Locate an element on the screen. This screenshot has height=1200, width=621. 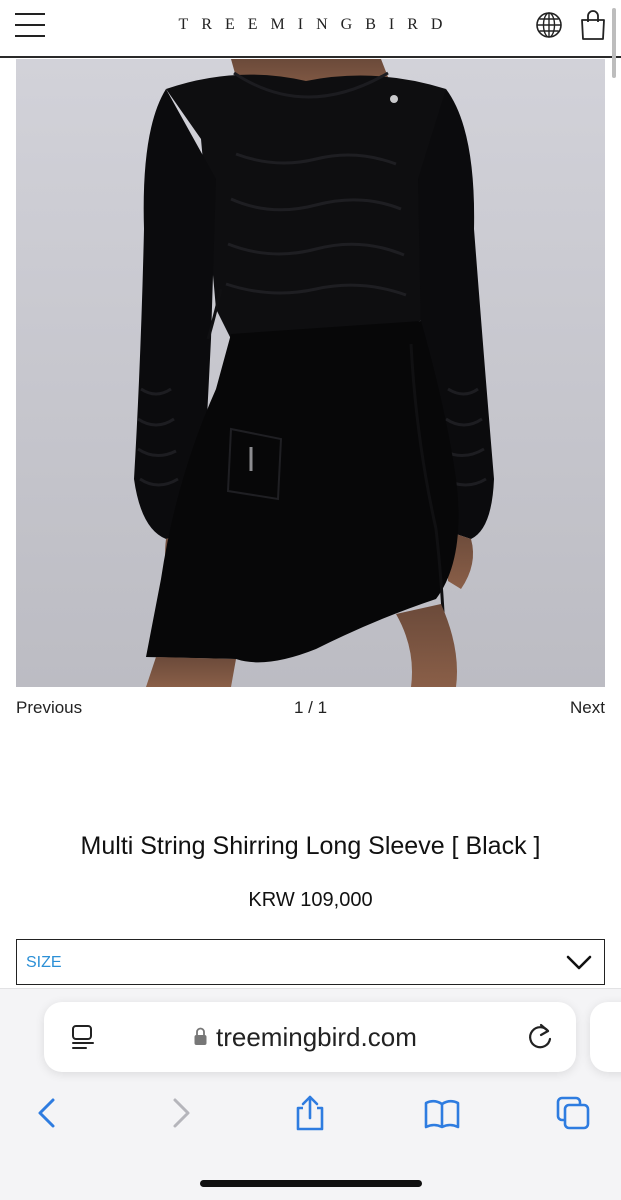
next-button: Next is located at coordinates (587, 708).